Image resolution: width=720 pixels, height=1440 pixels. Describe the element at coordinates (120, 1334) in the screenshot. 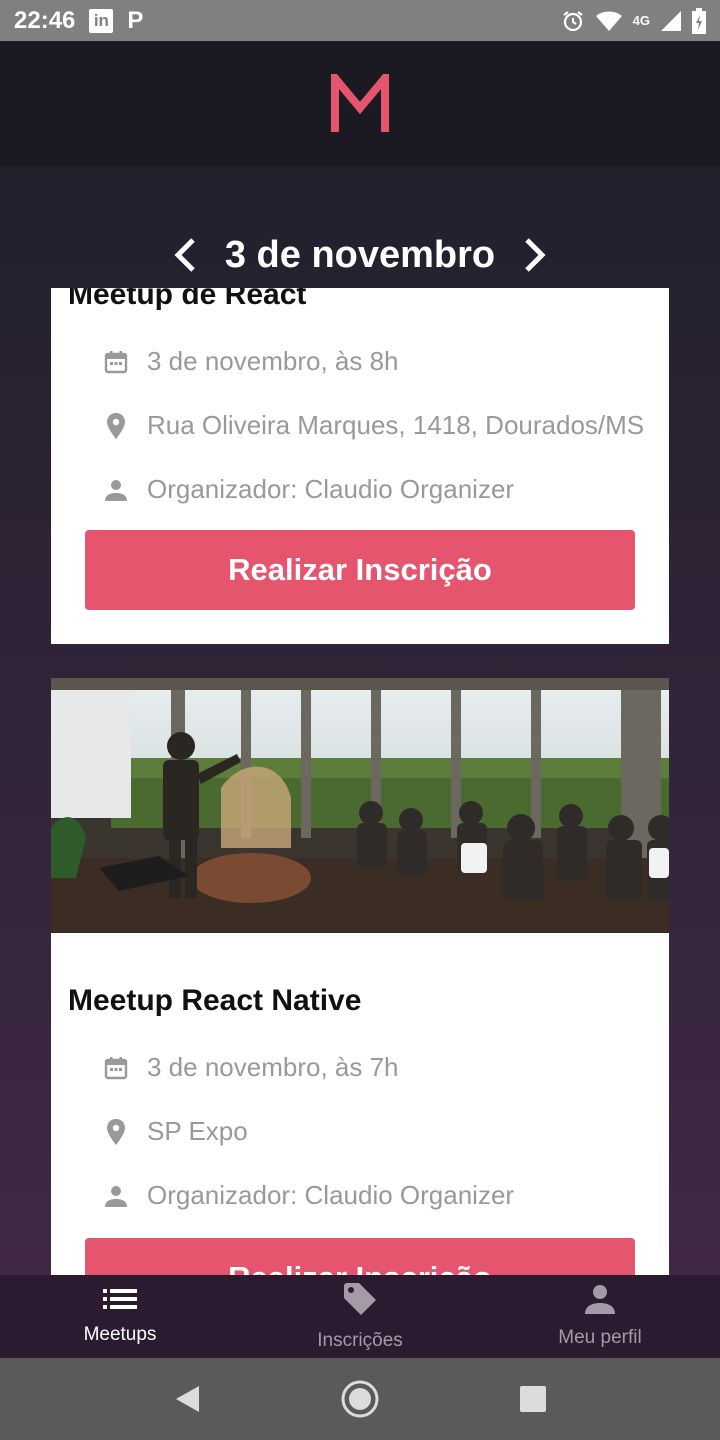

I see `tab-label: Meetups` at that location.